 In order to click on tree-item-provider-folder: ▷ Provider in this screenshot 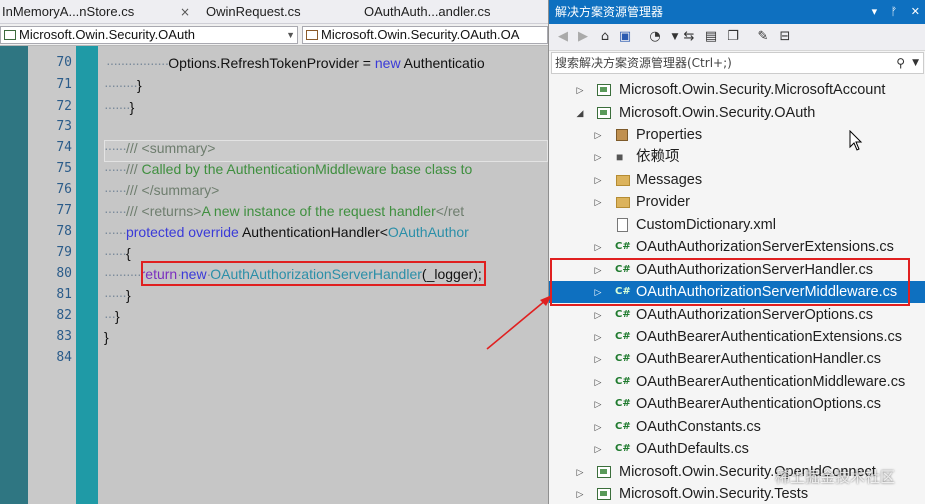, I will do `click(737, 202)`.